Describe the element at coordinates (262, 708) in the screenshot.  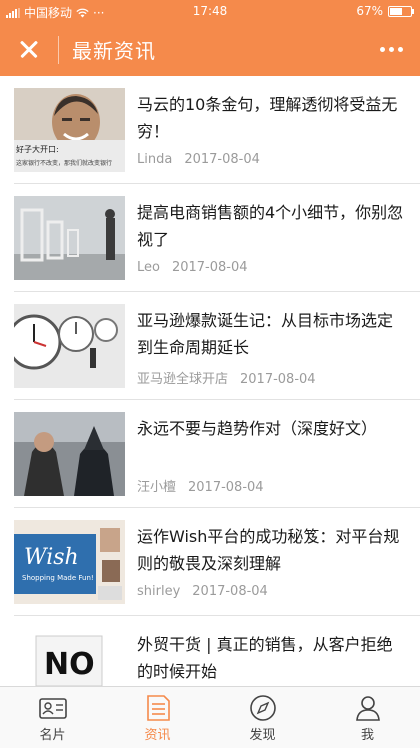
I see `compass-icon` at that location.